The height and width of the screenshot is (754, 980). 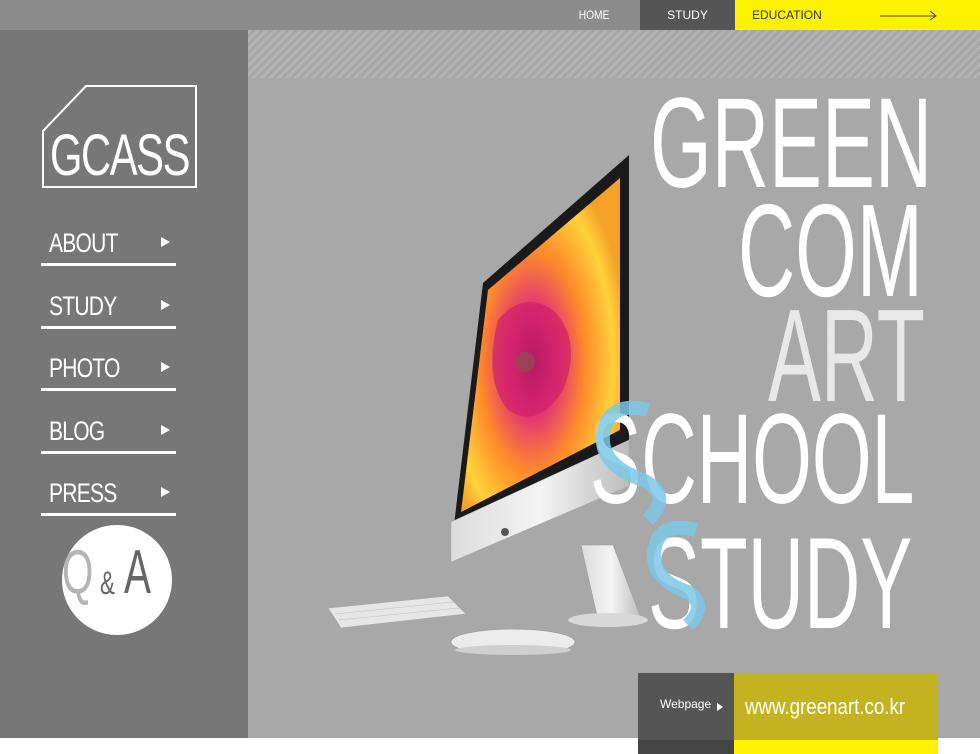 What do you see at coordinates (77, 430) in the screenshot?
I see `sidebar-item-label: BLOG` at bounding box center [77, 430].